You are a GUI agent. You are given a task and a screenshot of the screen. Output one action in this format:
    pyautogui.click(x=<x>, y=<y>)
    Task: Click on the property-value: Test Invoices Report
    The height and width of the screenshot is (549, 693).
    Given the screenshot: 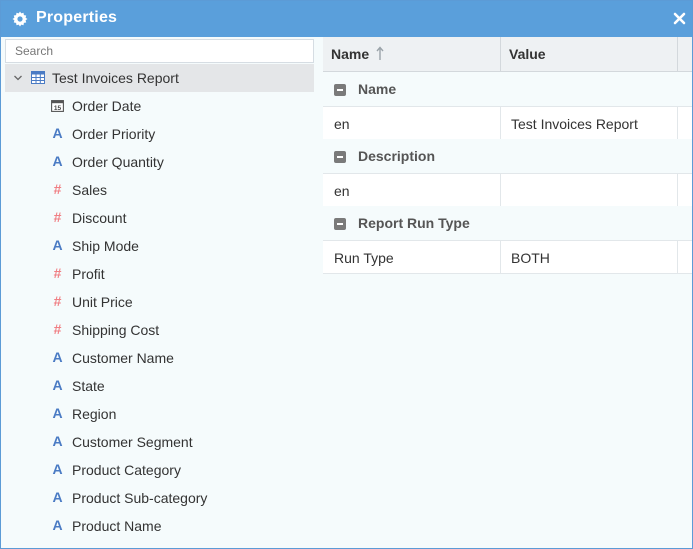 What is the action you would take?
    pyautogui.click(x=591, y=125)
    